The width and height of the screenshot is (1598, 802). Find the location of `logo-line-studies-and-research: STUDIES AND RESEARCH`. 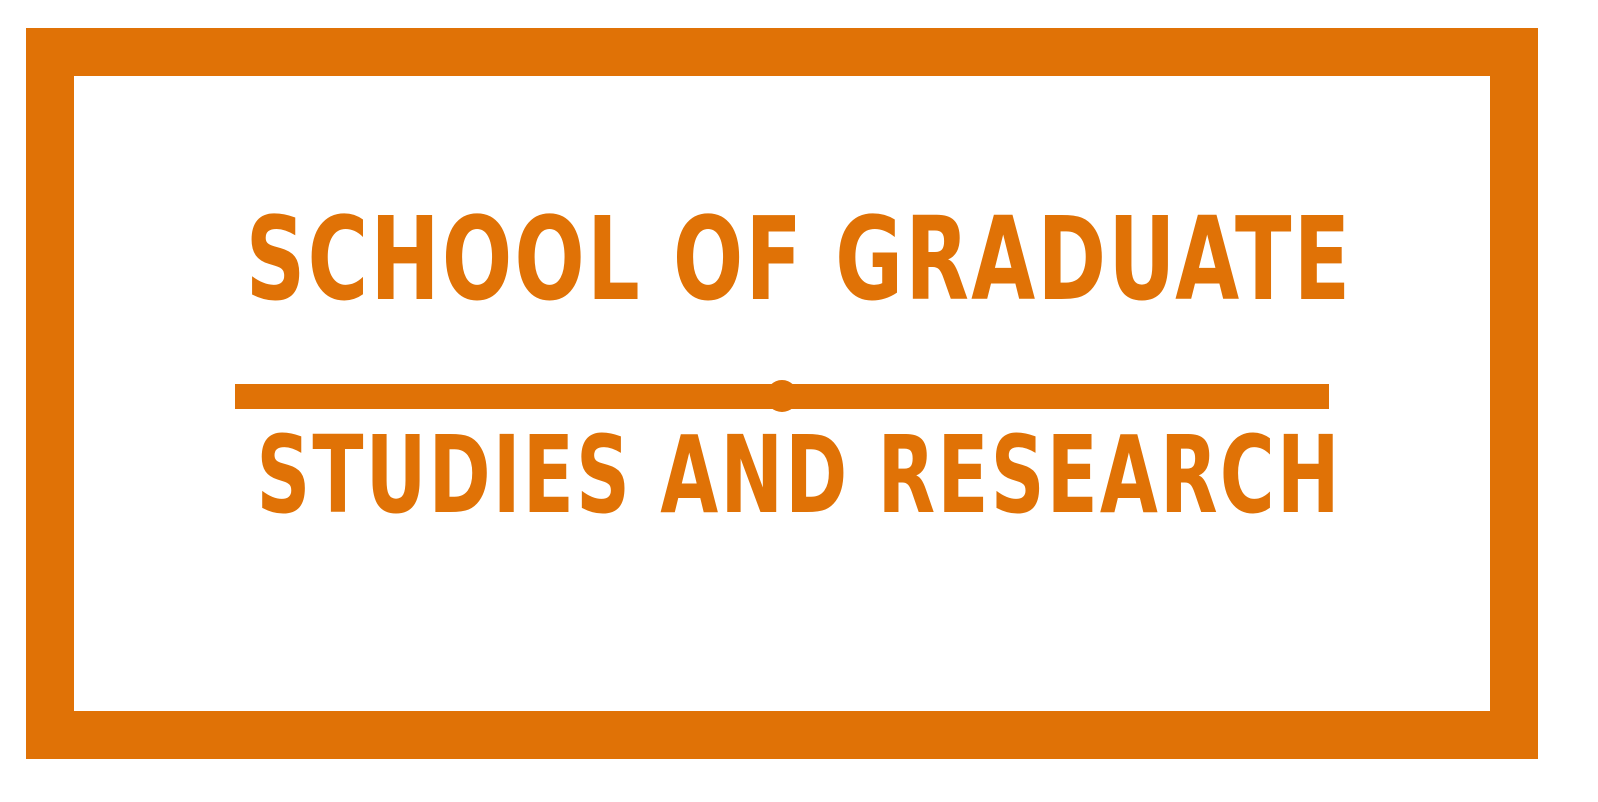

logo-line-studies-and-research: STUDIES AND RESEARCH is located at coordinates (799, 476).